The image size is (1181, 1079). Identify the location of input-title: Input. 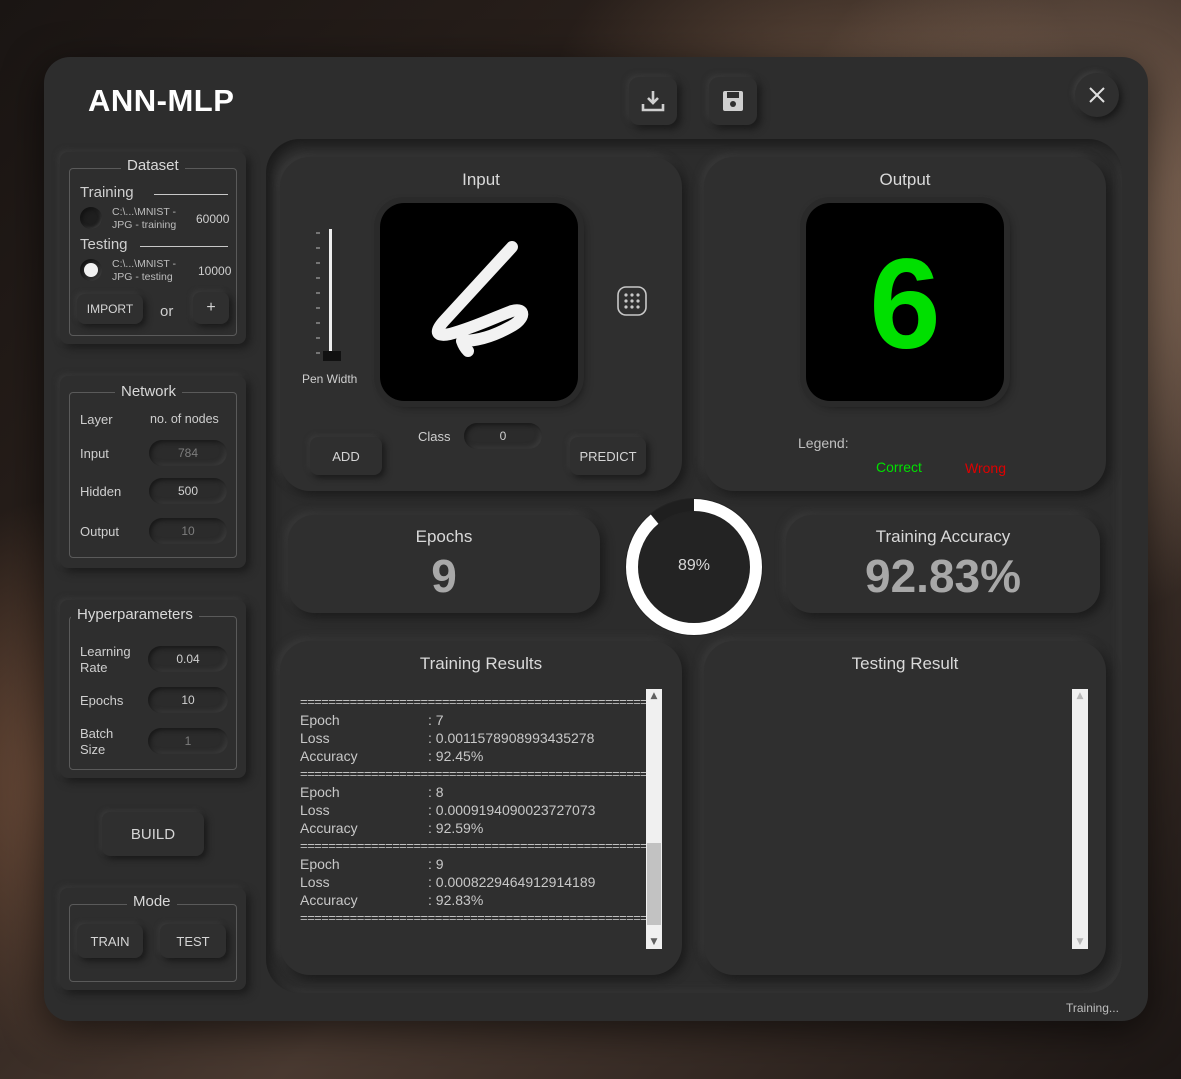
(481, 179).